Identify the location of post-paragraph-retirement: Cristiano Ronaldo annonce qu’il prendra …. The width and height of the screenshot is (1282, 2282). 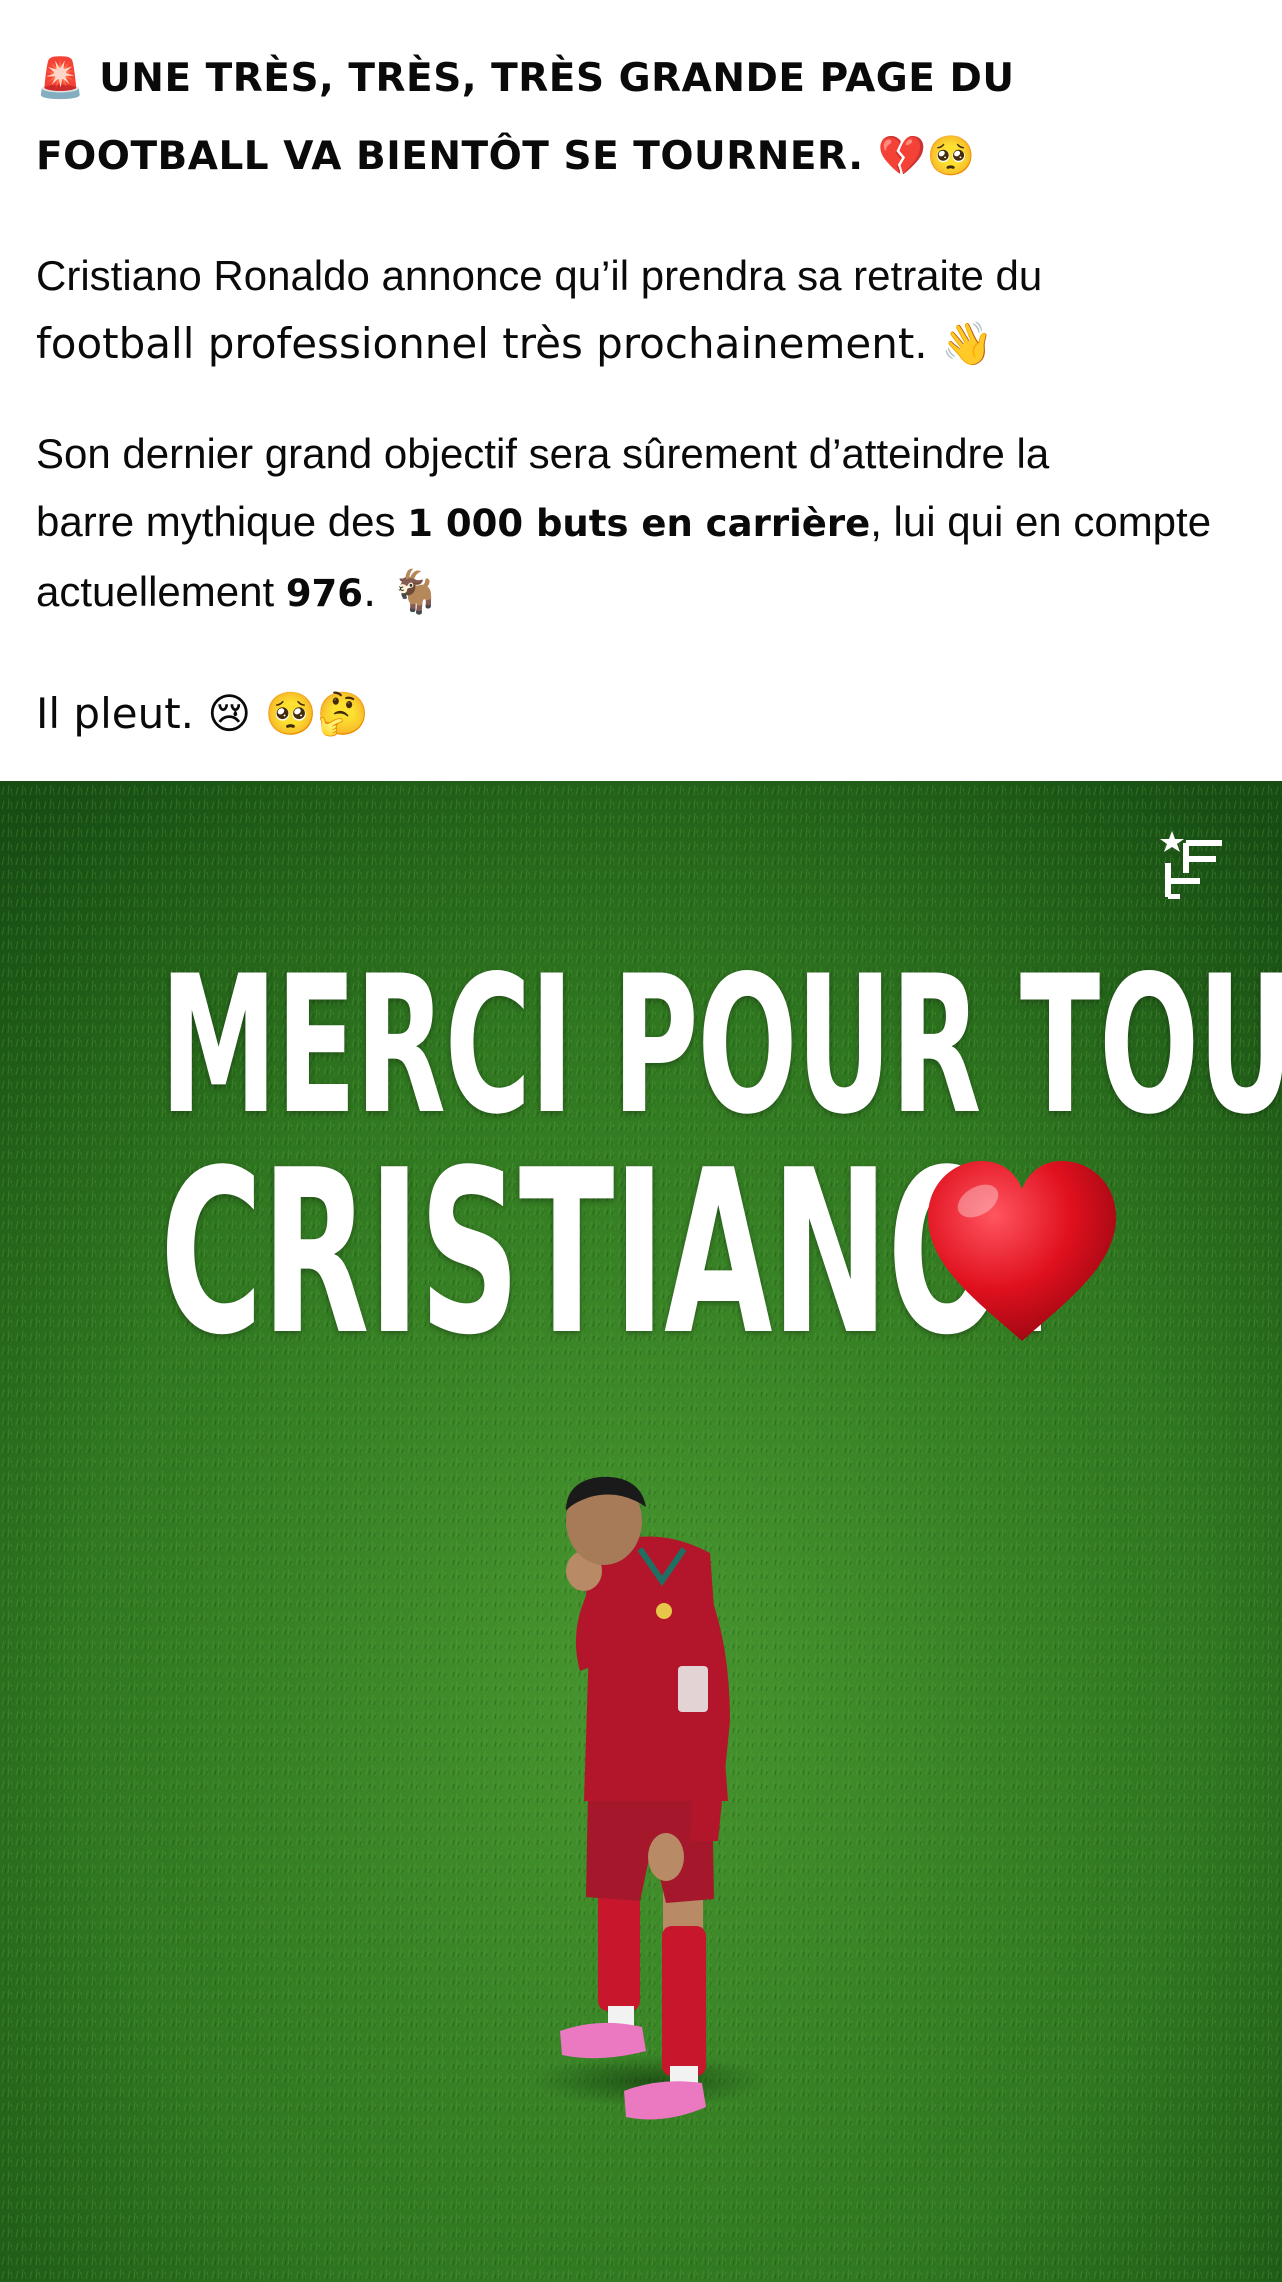
(646, 310).